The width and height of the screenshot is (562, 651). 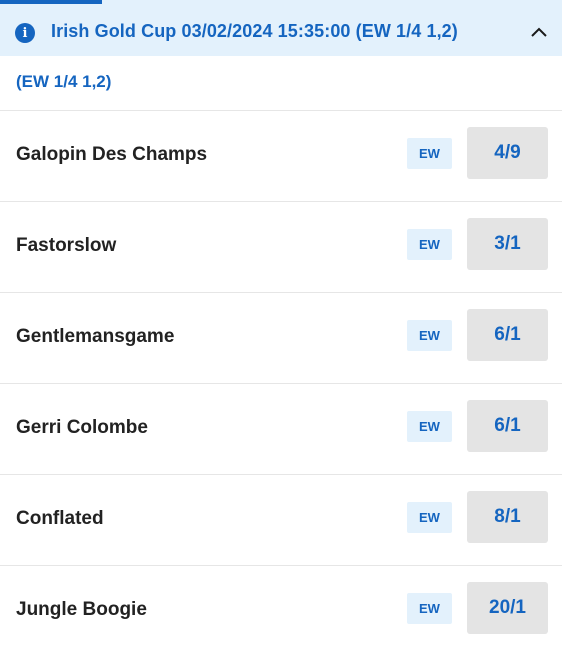 What do you see at coordinates (507, 153) in the screenshot?
I see `odds-button: 4/9` at bounding box center [507, 153].